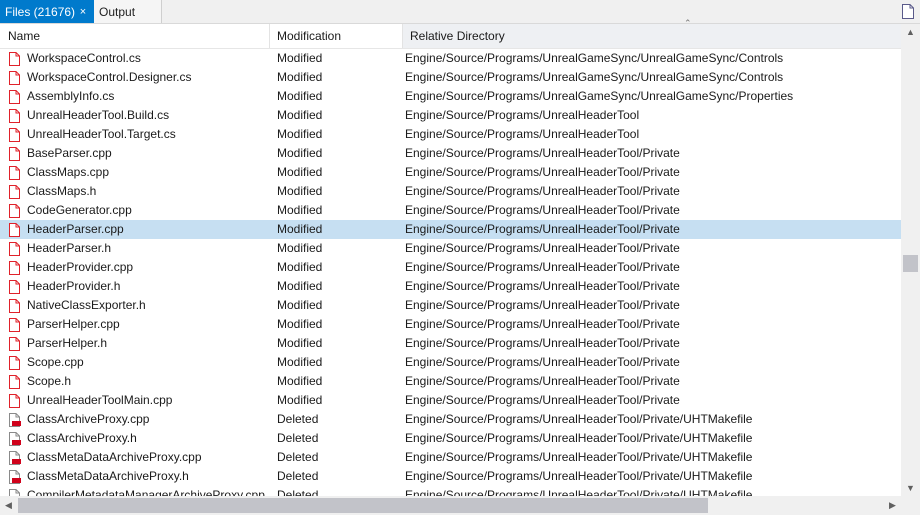 The width and height of the screenshot is (920, 515). Describe the element at coordinates (910, 32) in the screenshot. I see `scroll-up-icon: ▲` at that location.